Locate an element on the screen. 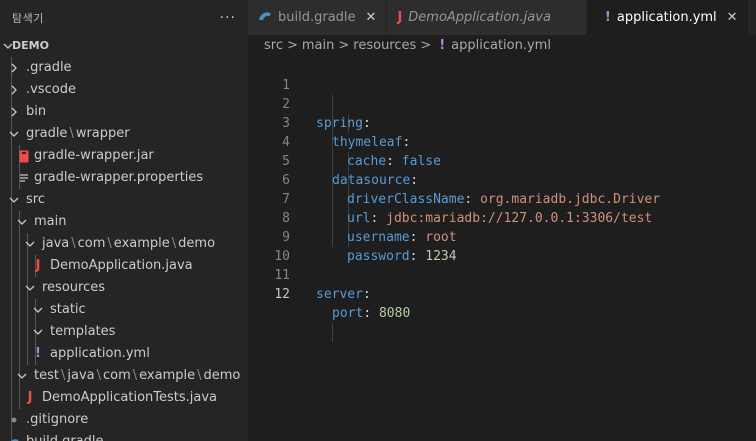 Image resolution: width=756 pixels, height=441 pixels. tree-file-application-yml: ! application.yml is located at coordinates (124, 354).